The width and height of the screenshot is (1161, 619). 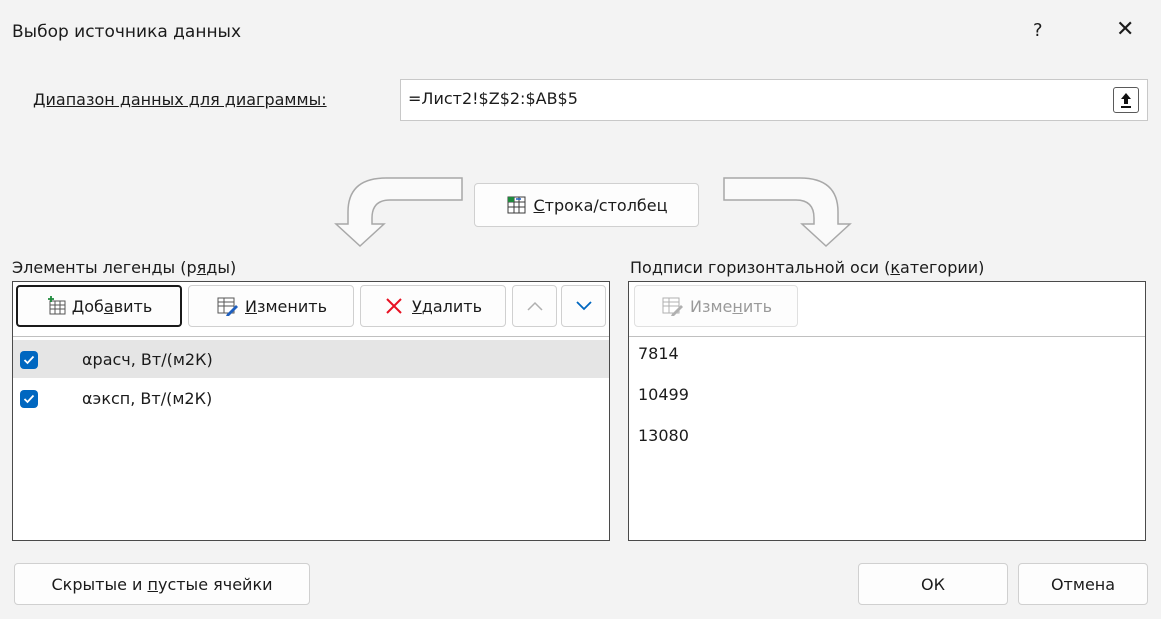 I want to click on add-series-button: Добавить, so click(x=99, y=306).